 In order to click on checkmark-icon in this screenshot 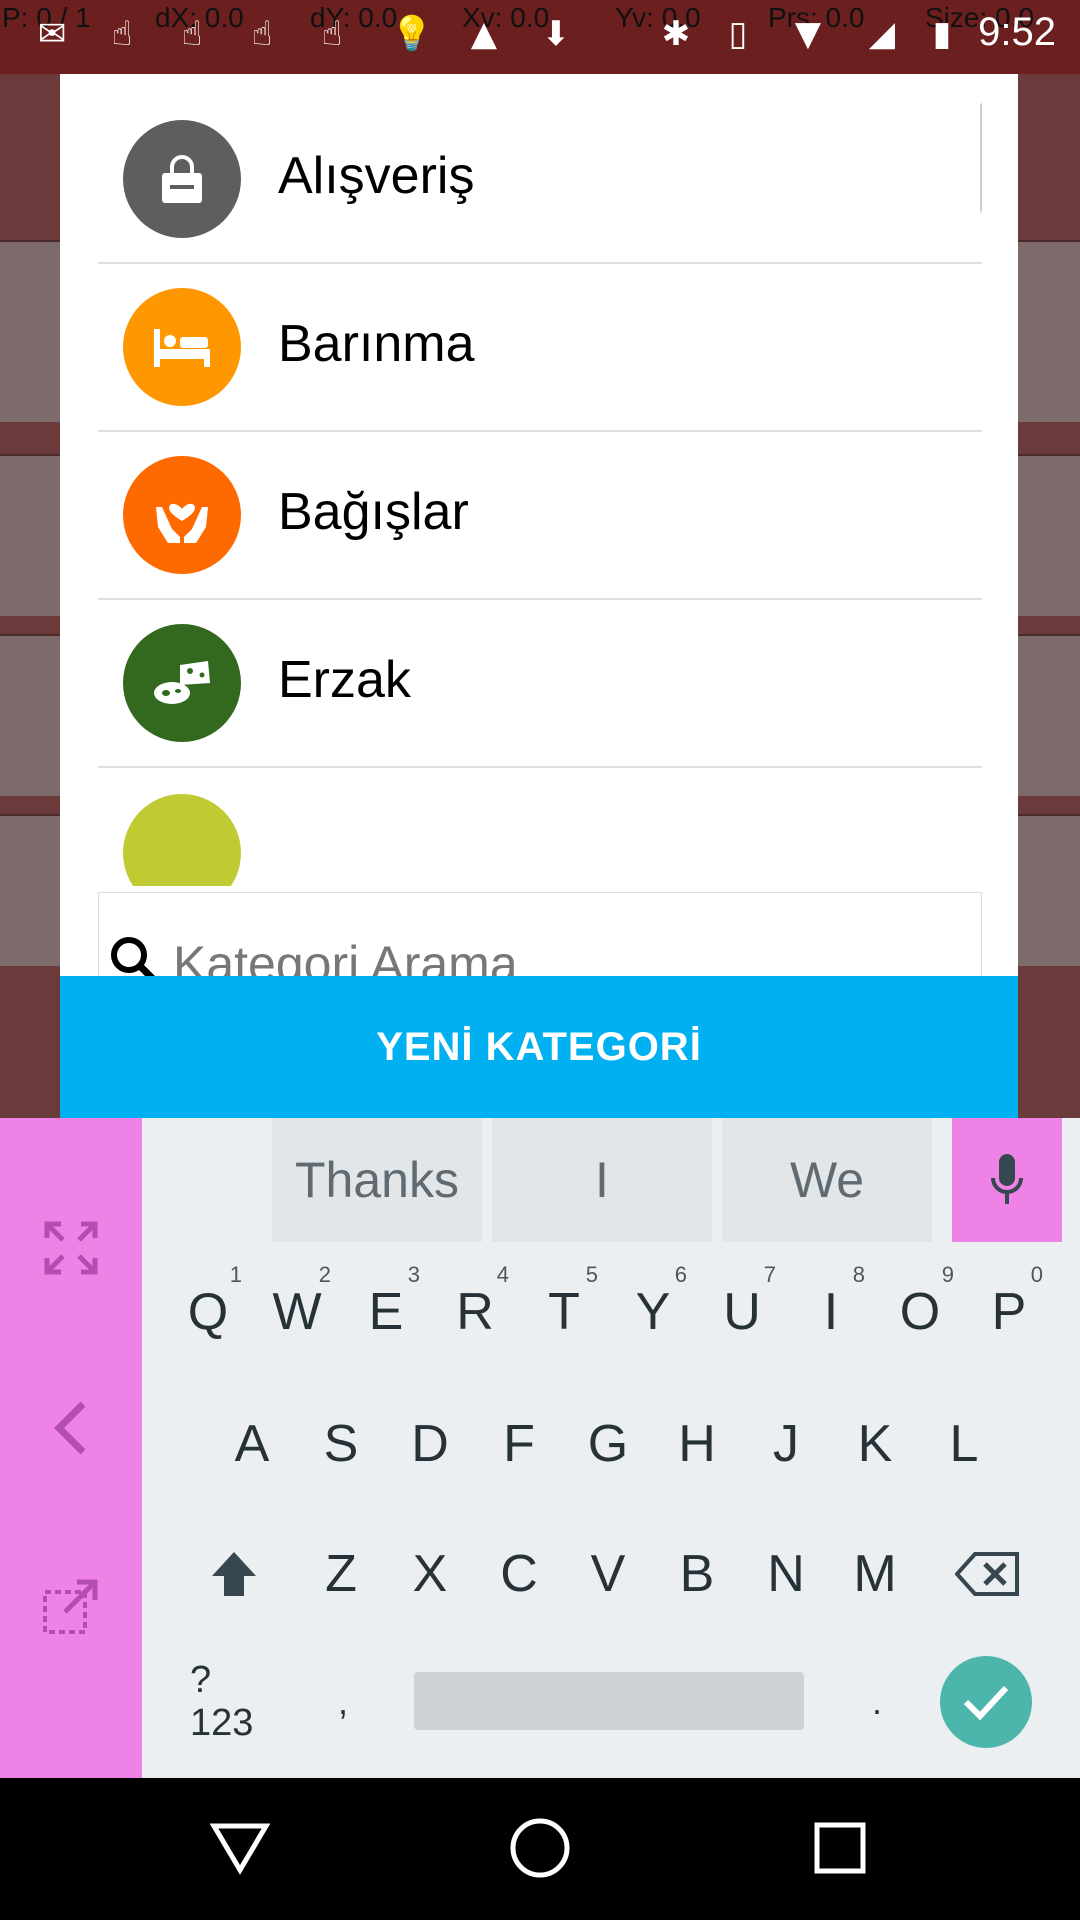, I will do `click(986, 1703)`.